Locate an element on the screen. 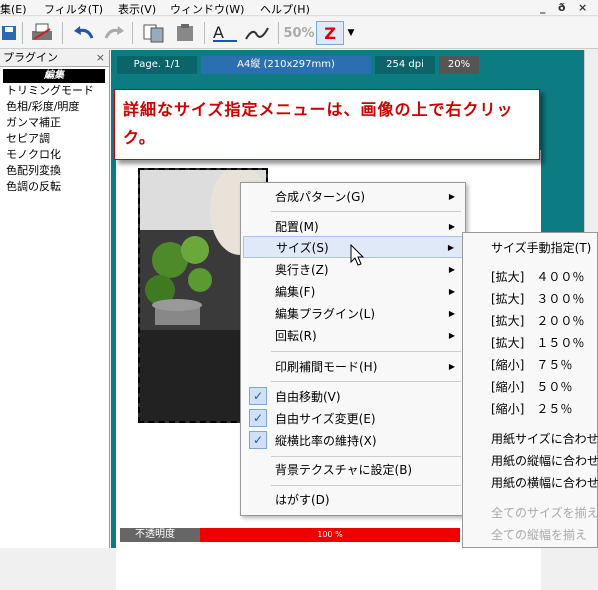  paper-size: A4縦 (210x297mm) is located at coordinates (286, 65).